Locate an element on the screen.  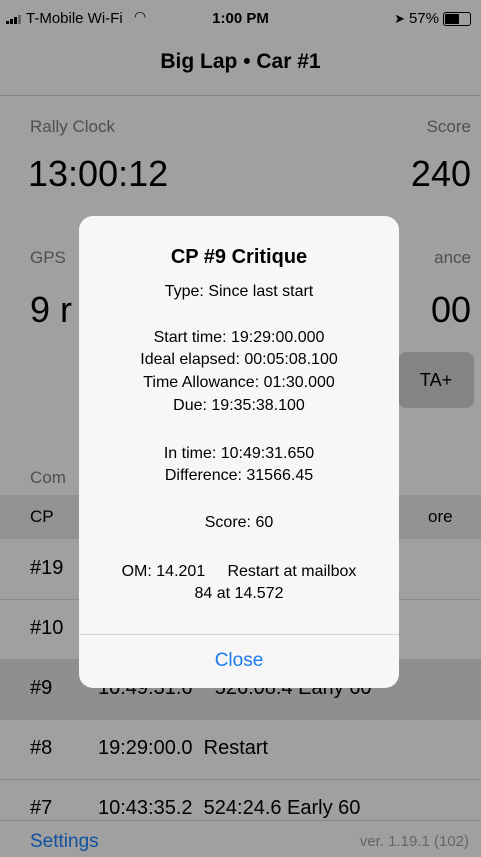
gps-label: GPS is located at coordinates (48, 257).